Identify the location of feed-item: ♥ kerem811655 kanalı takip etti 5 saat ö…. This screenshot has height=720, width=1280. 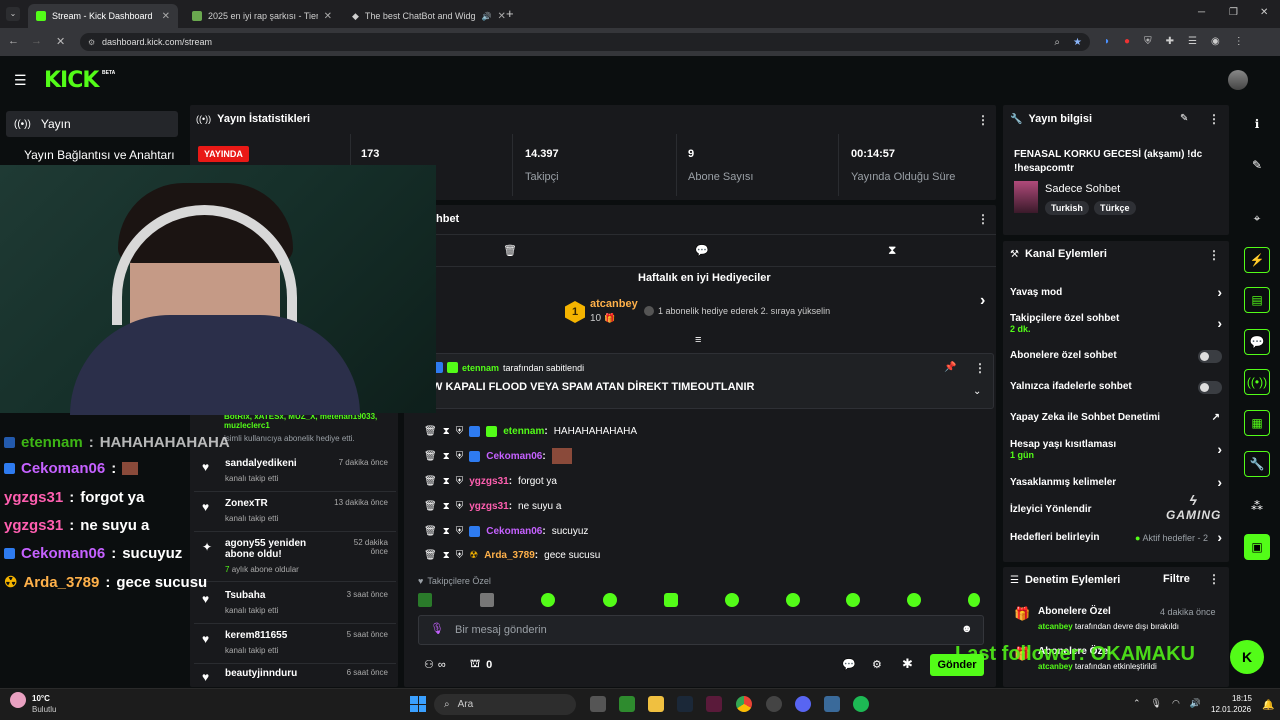
(295, 644).